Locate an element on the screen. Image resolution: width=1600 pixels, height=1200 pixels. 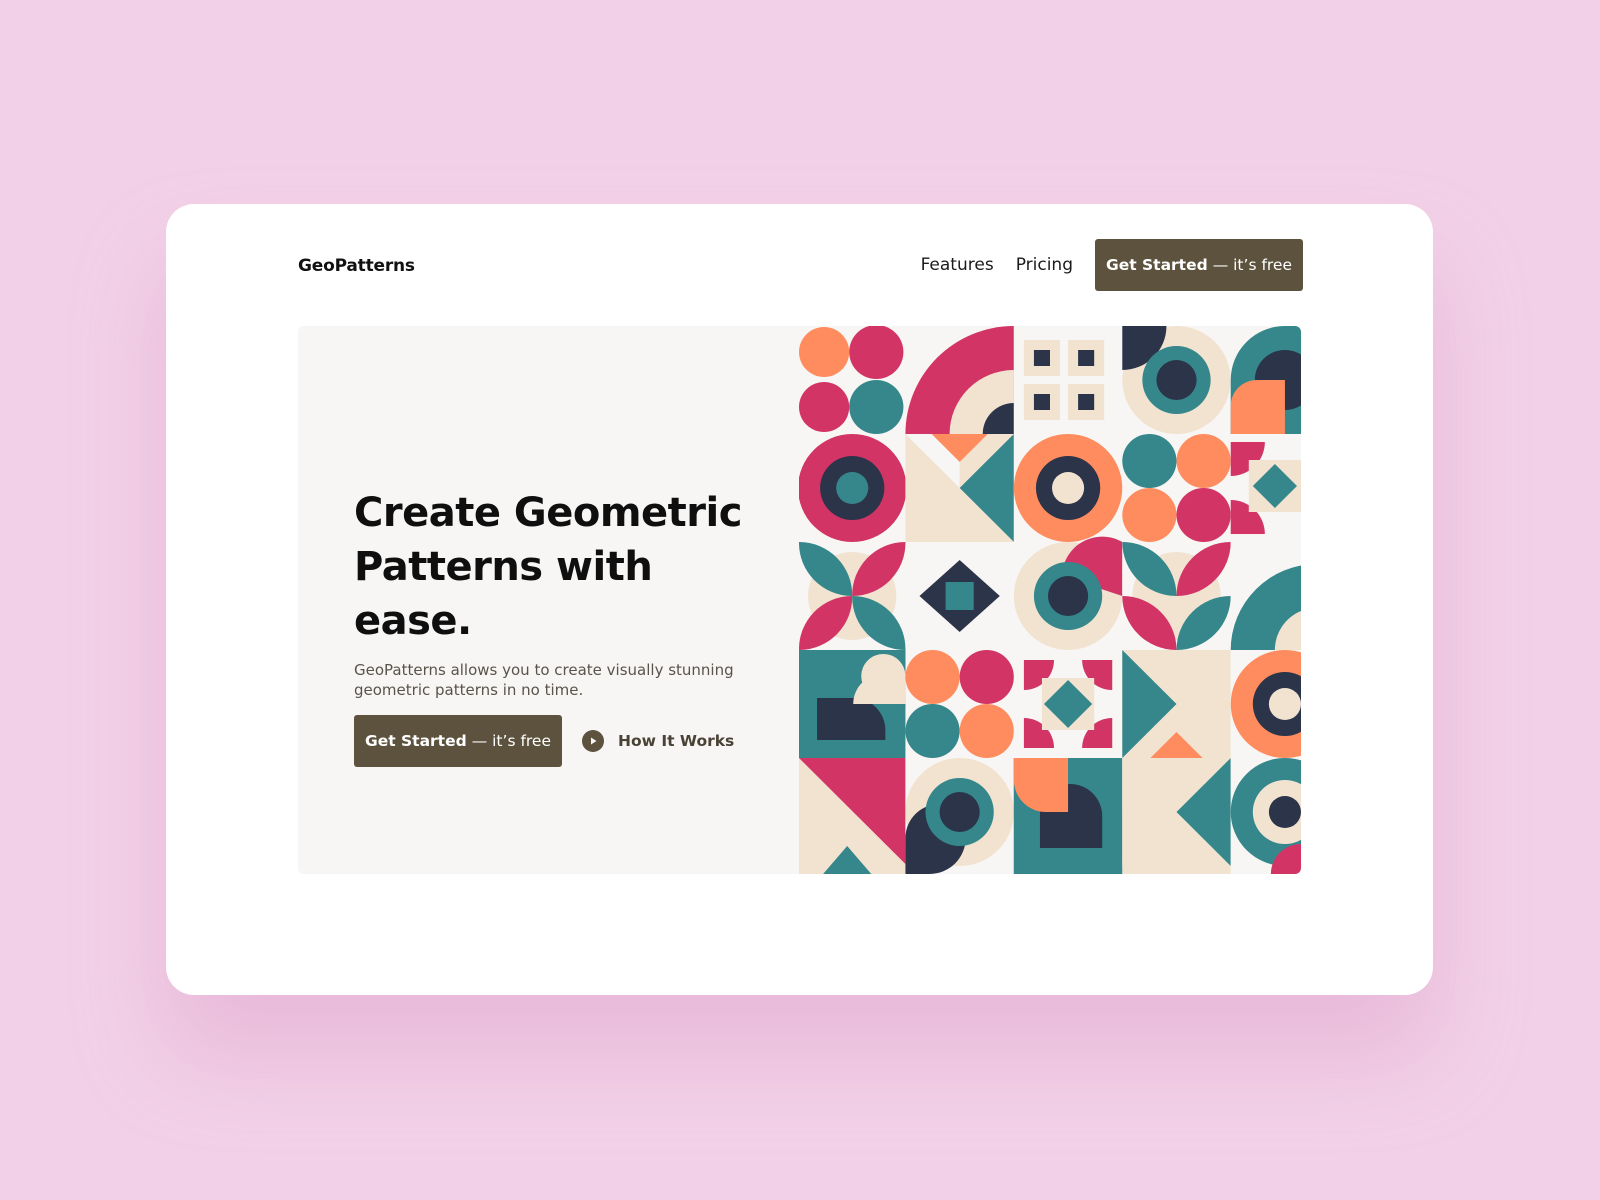
hero-cta-light: — it’s free is located at coordinates (511, 741).